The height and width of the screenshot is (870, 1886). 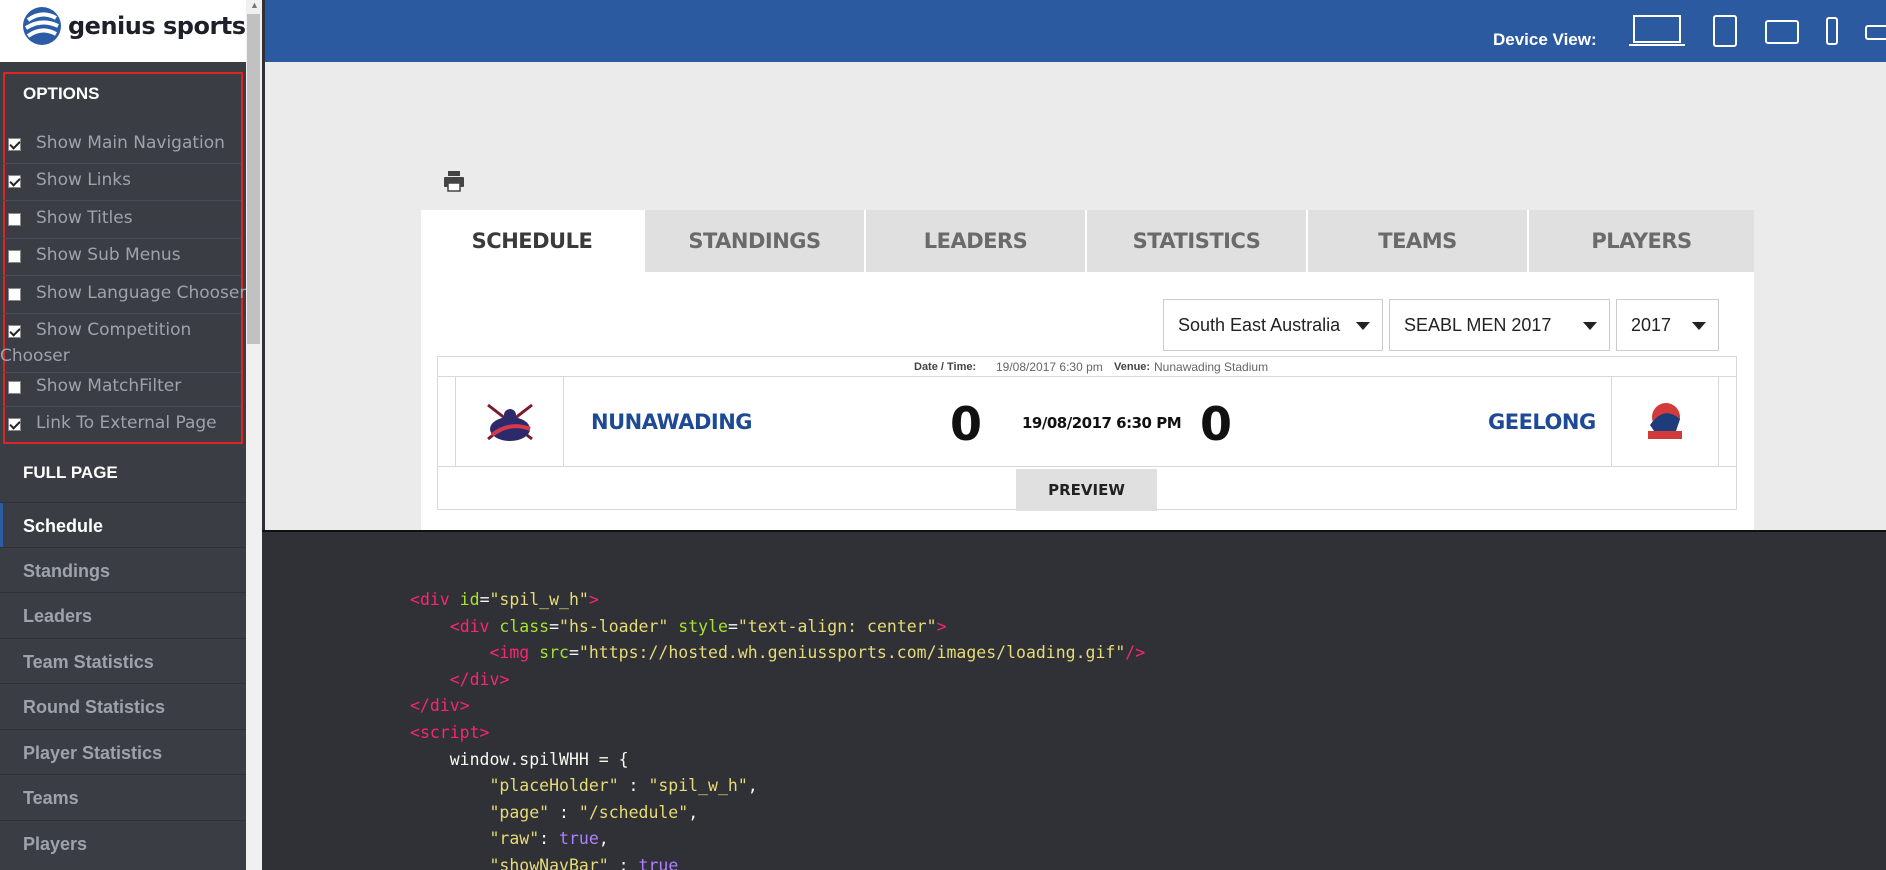 I want to click on print-icon, so click(x=454, y=181).